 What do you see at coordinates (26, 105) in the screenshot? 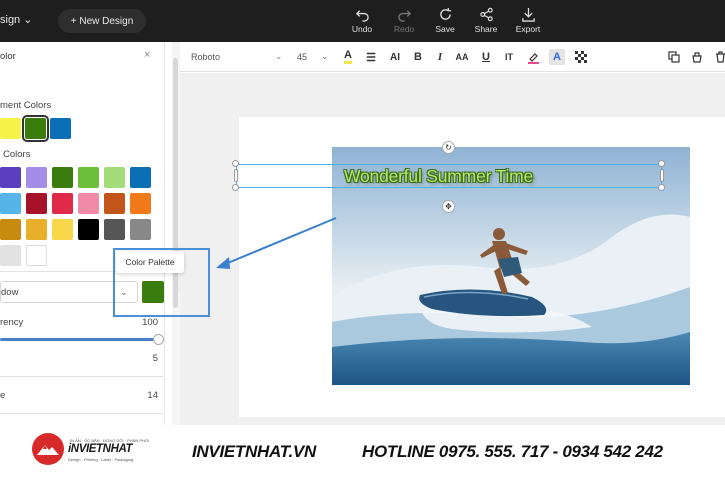
I see `document-colors-label: ment Colors` at bounding box center [26, 105].